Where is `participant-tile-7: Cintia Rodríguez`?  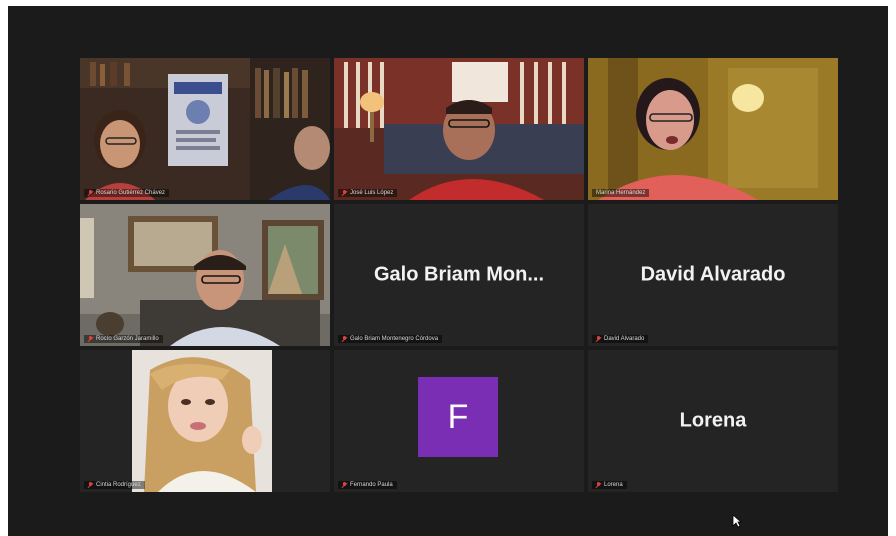
participant-tile-7: Cintia Rodríguez is located at coordinates (205, 421).